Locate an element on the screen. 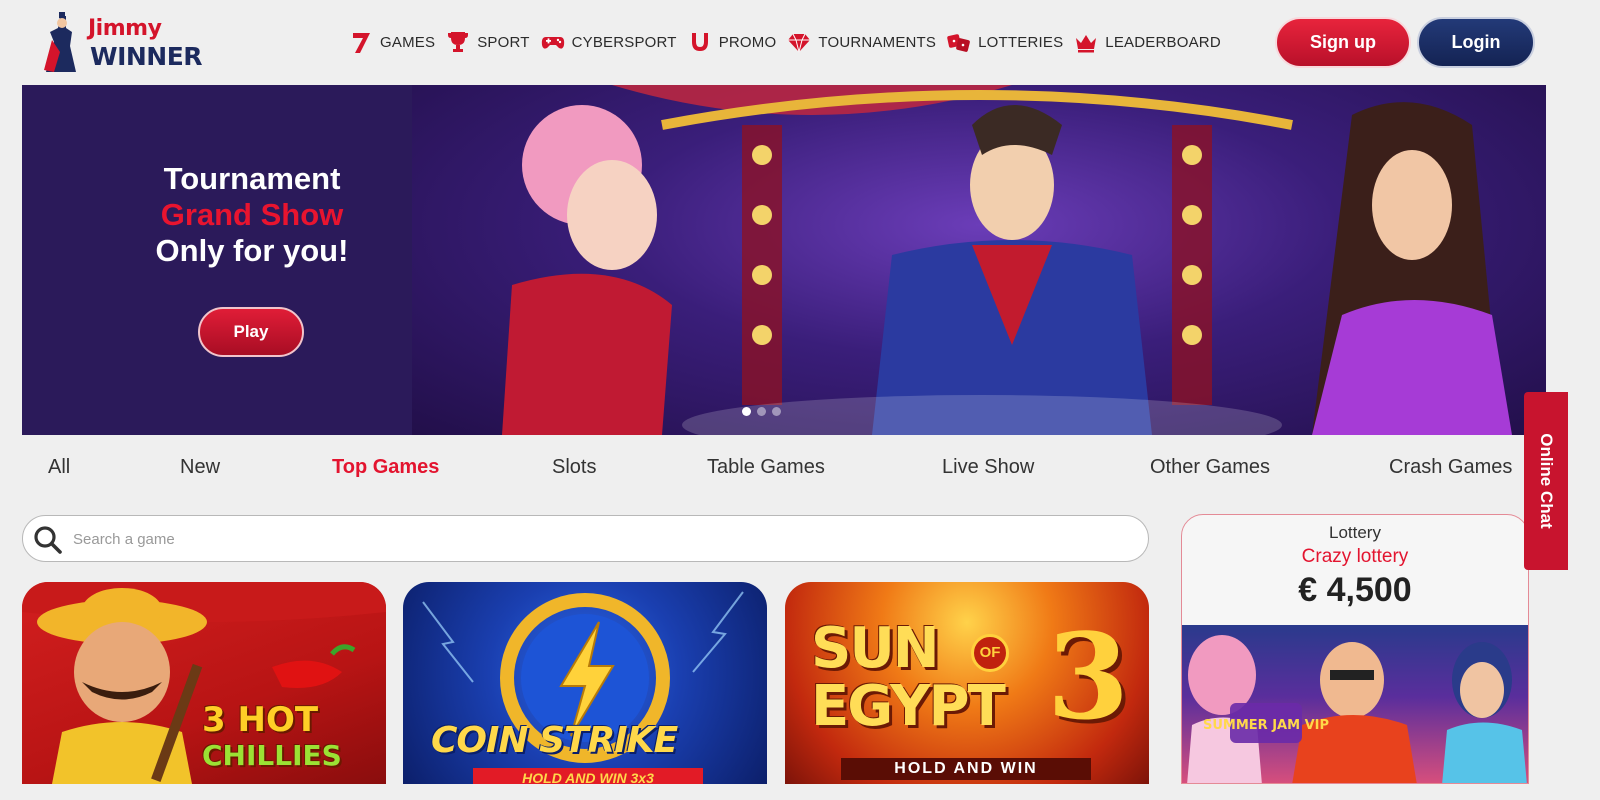  nav-item-cybersport: CYBERSPORT is located at coordinates (608, 42).